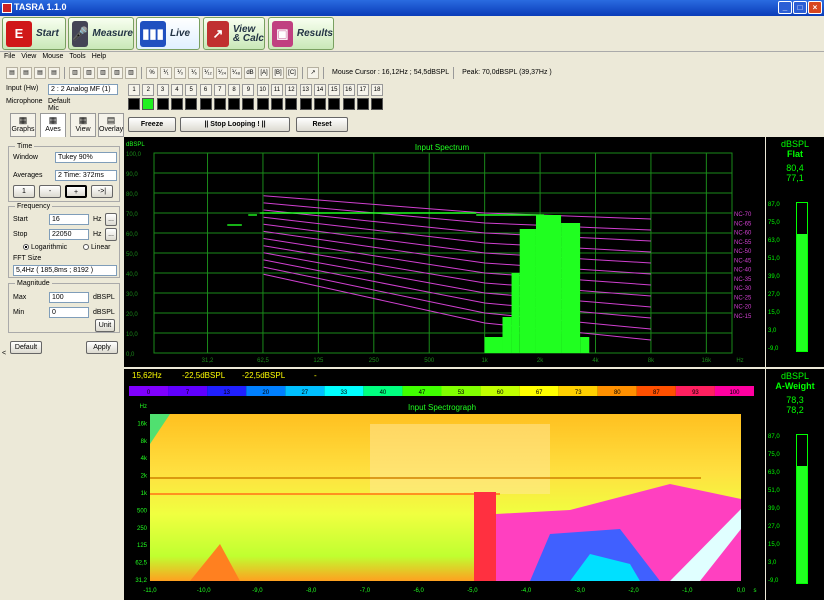 The width and height of the screenshot is (824, 600). I want to click on main-tab-live: ▮▮▮ Live, so click(168, 33).